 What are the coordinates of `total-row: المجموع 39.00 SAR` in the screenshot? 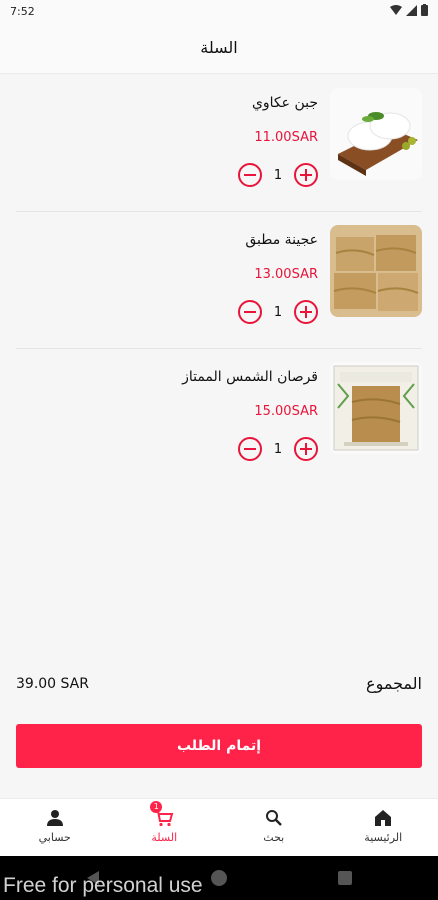 It's located at (219, 686).